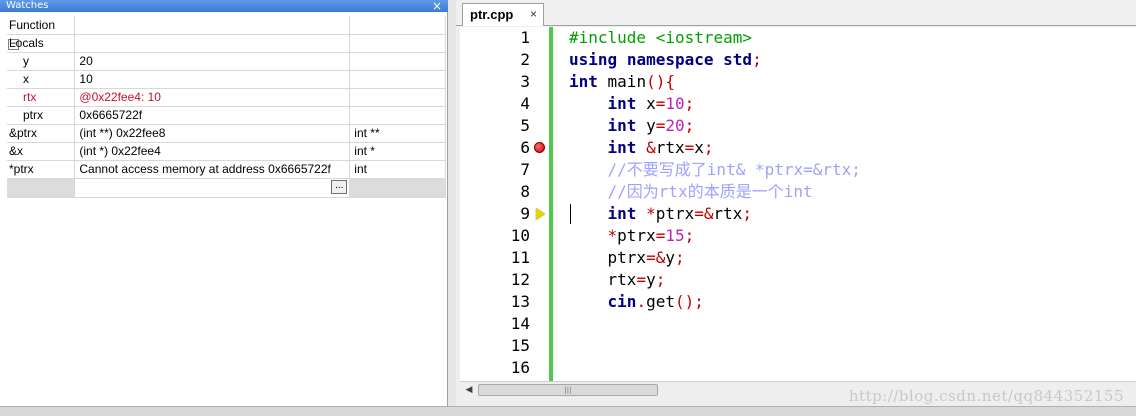 Image resolution: width=1136 pixels, height=416 pixels. I want to click on watch-value-cell: @0x22fee4: 10, so click(212, 97).